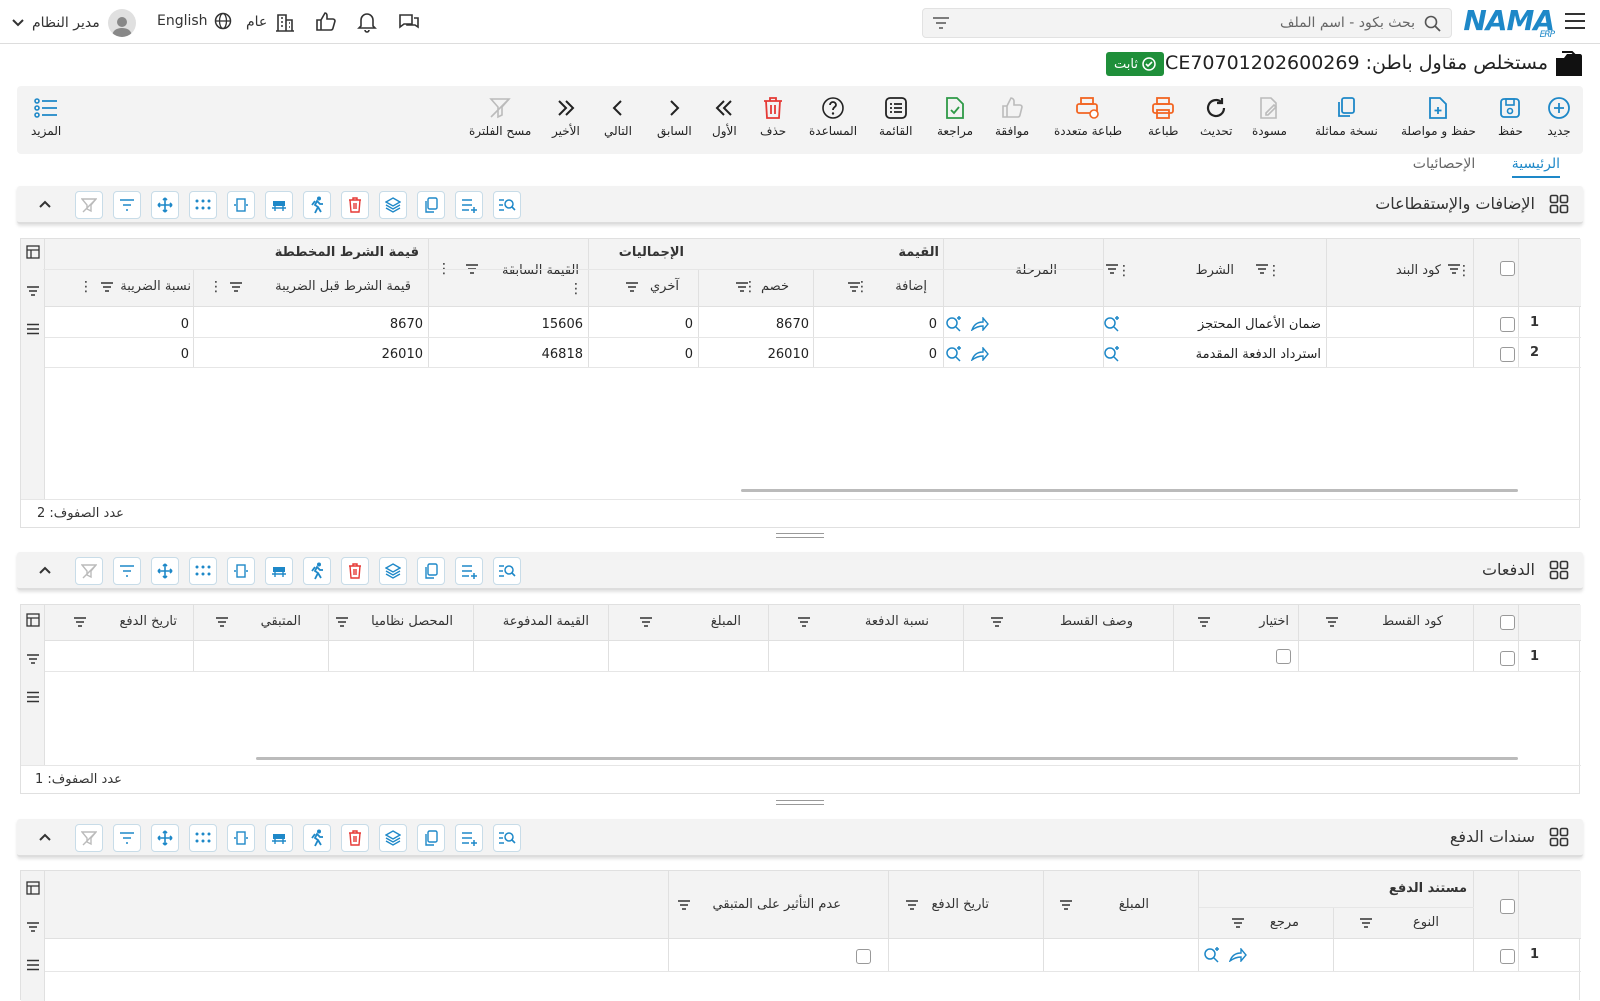  What do you see at coordinates (194, 21) in the screenshot?
I see `language-switcher: English` at bounding box center [194, 21].